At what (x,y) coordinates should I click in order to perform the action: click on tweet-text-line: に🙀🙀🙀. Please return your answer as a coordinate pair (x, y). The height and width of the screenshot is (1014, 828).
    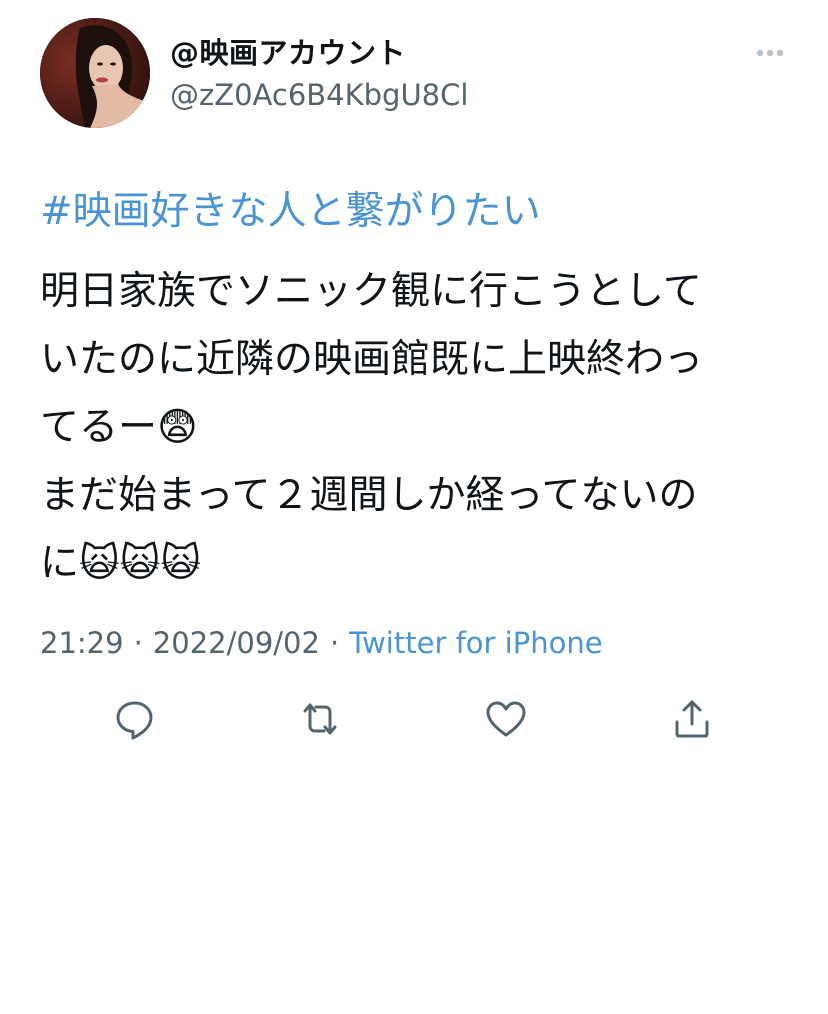
    Looking at the image, I should click on (120, 563).